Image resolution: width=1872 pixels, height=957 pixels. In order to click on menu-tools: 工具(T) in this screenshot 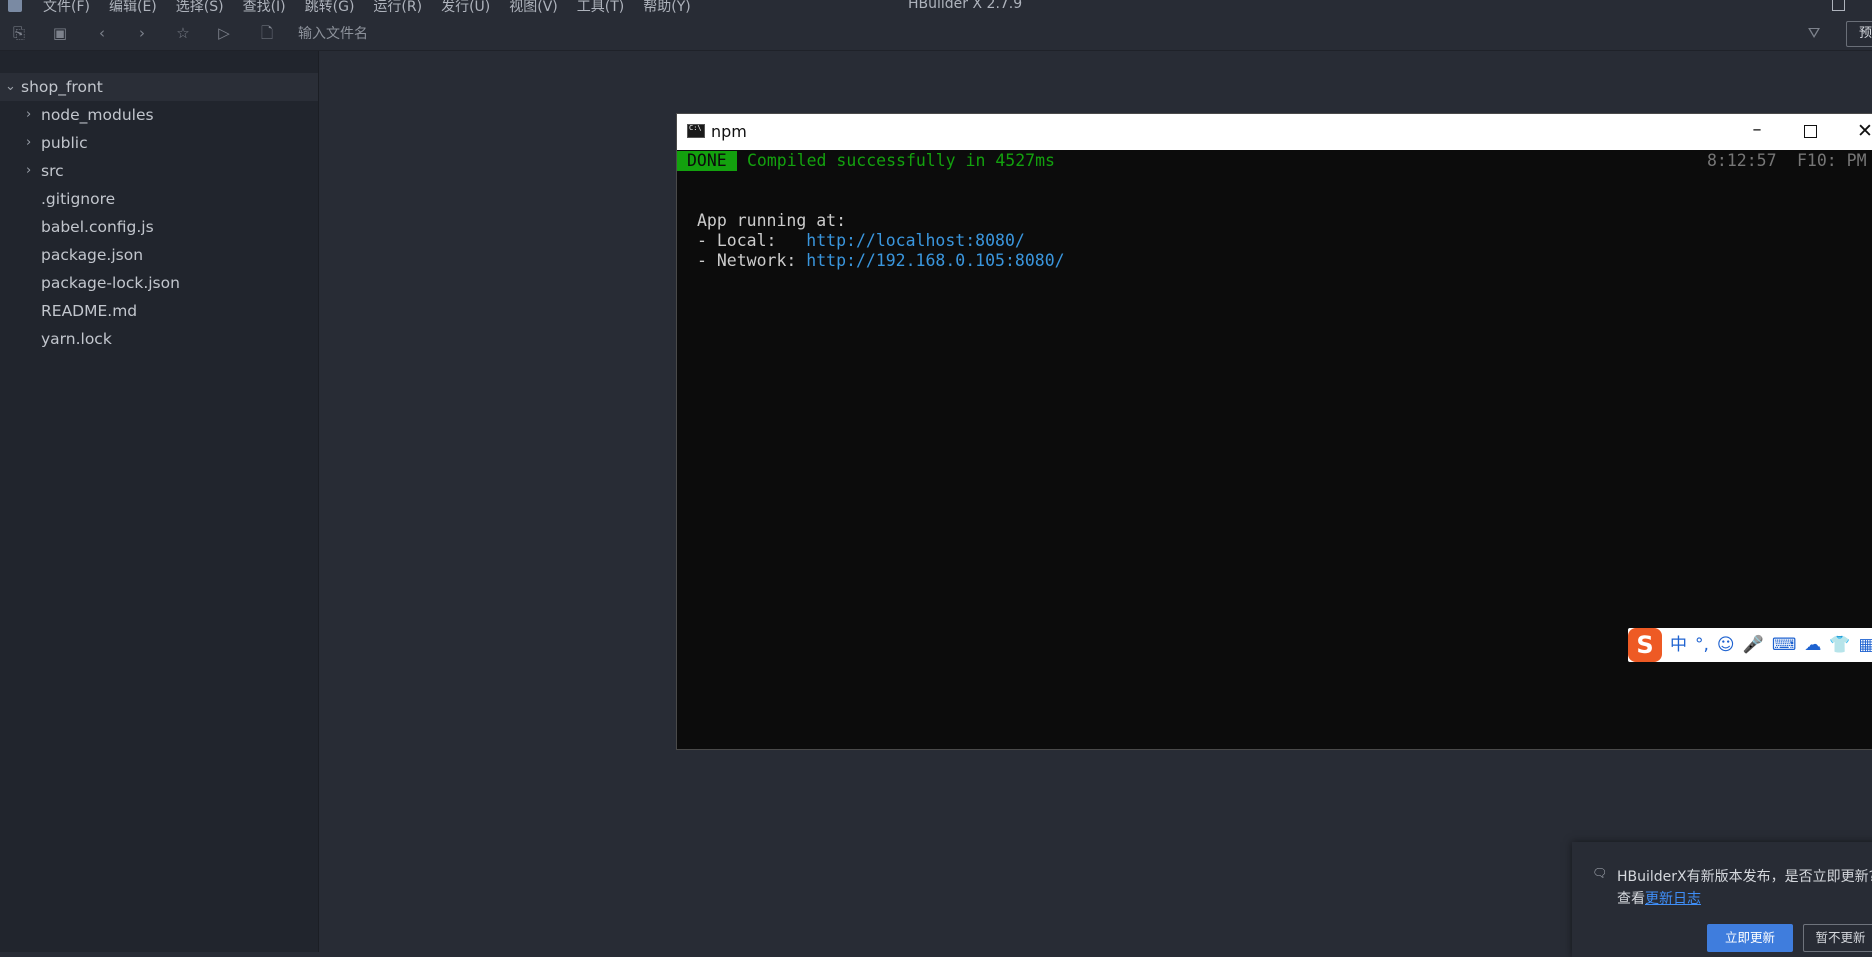, I will do `click(600, 8)`.